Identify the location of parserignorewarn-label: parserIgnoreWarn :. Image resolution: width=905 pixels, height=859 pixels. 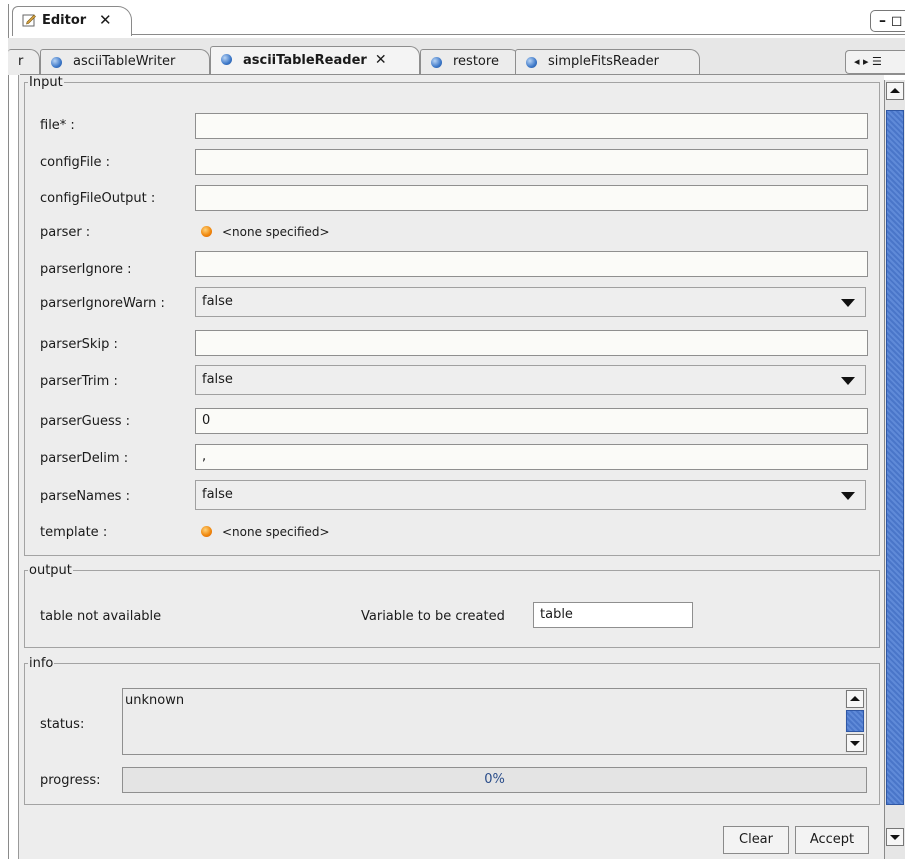
(102, 303).